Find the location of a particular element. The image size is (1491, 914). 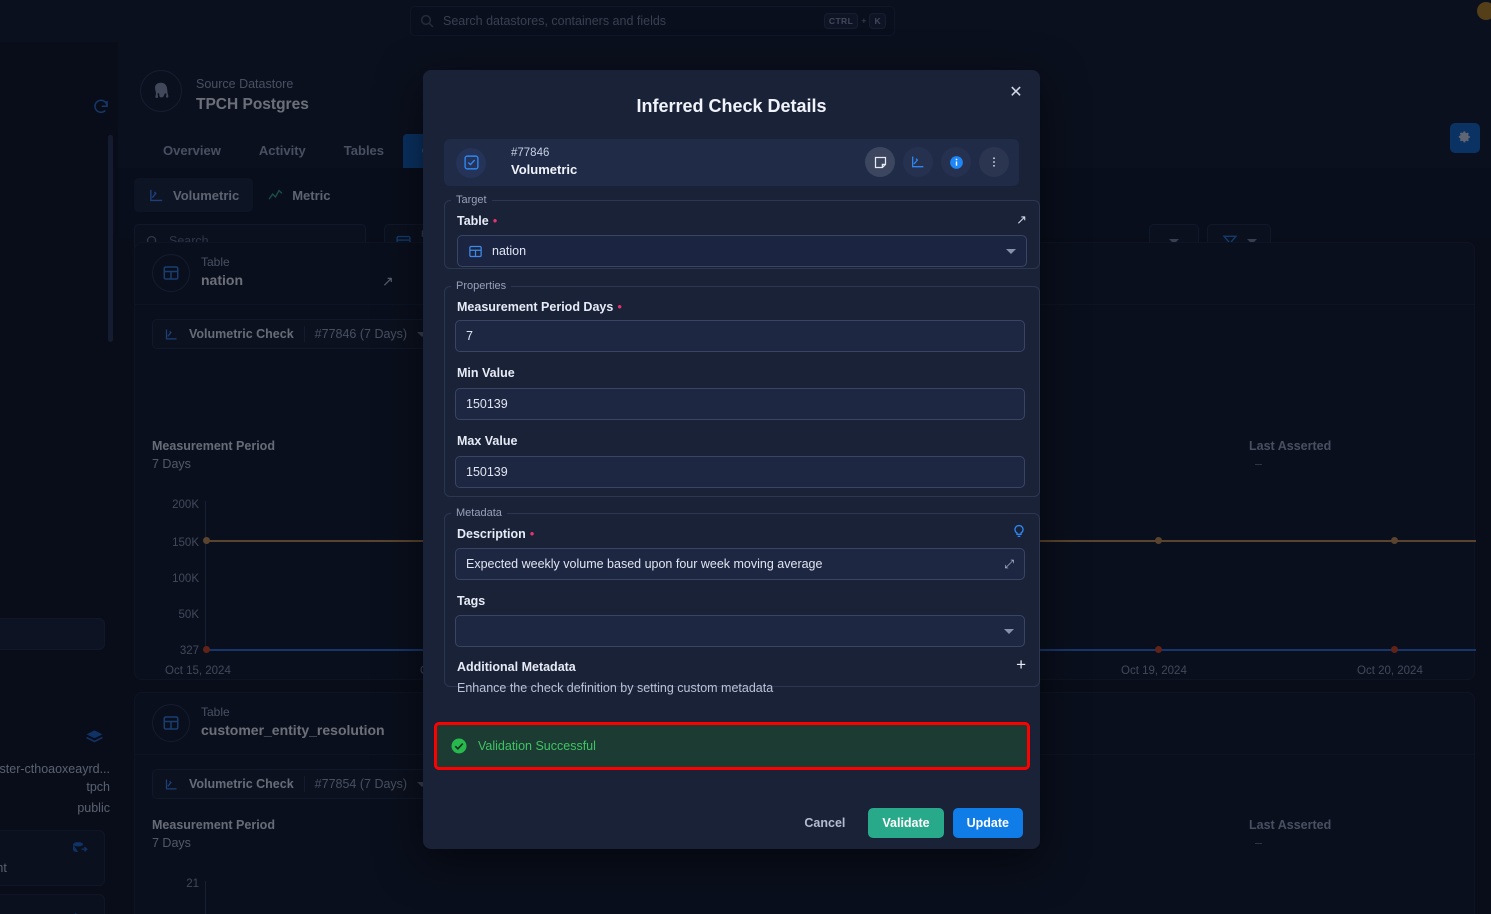

kebab-menu-icon is located at coordinates (994, 162).